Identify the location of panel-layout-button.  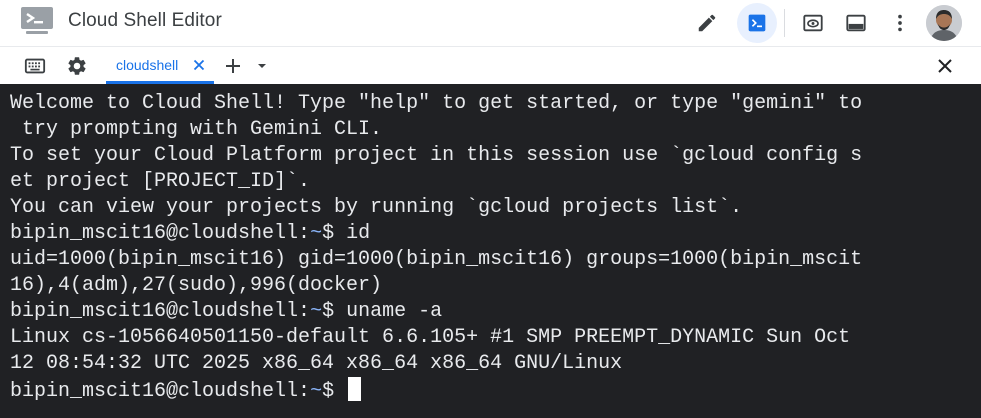
(856, 23).